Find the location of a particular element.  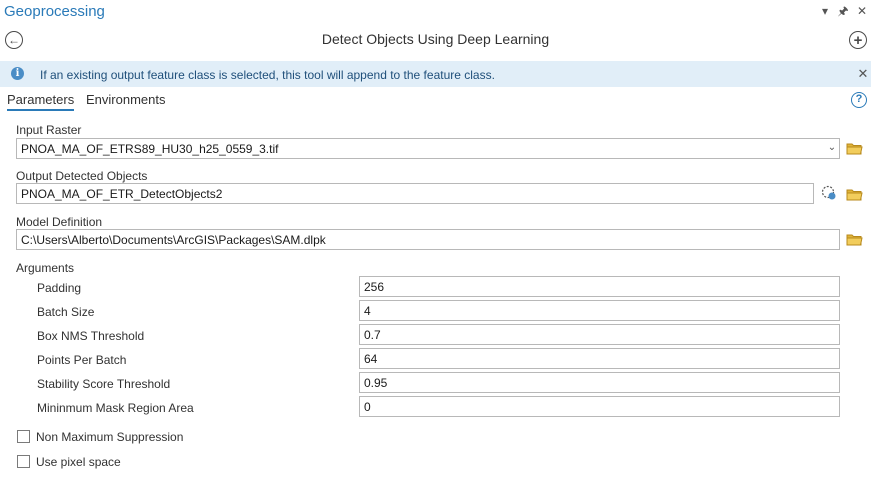

arg-value-input: 4 is located at coordinates (599, 310).